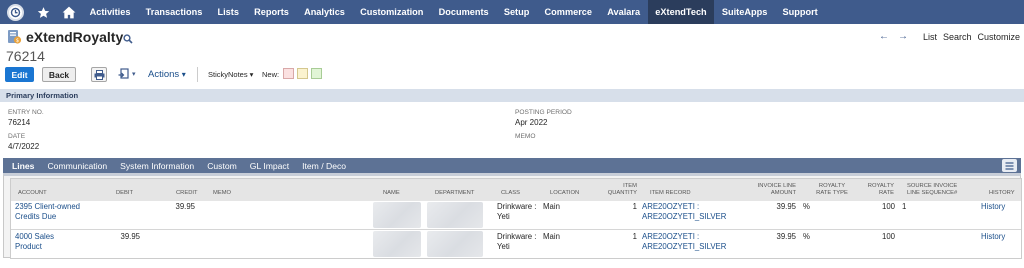 This screenshot has width=1024, height=268. I want to click on col-source-invoice-line-sequence: SOURCE INVOICE LINE SEQUENCE#, so click(936, 190).